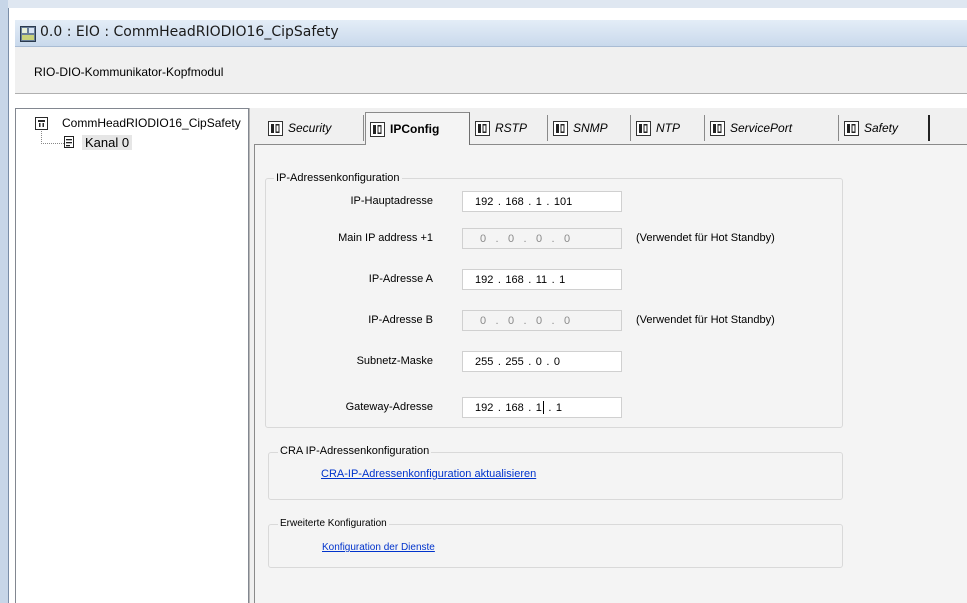 This screenshot has width=967, height=603. I want to click on ip-config-group-title: IP-Adressenkonfiguration, so click(338, 178).